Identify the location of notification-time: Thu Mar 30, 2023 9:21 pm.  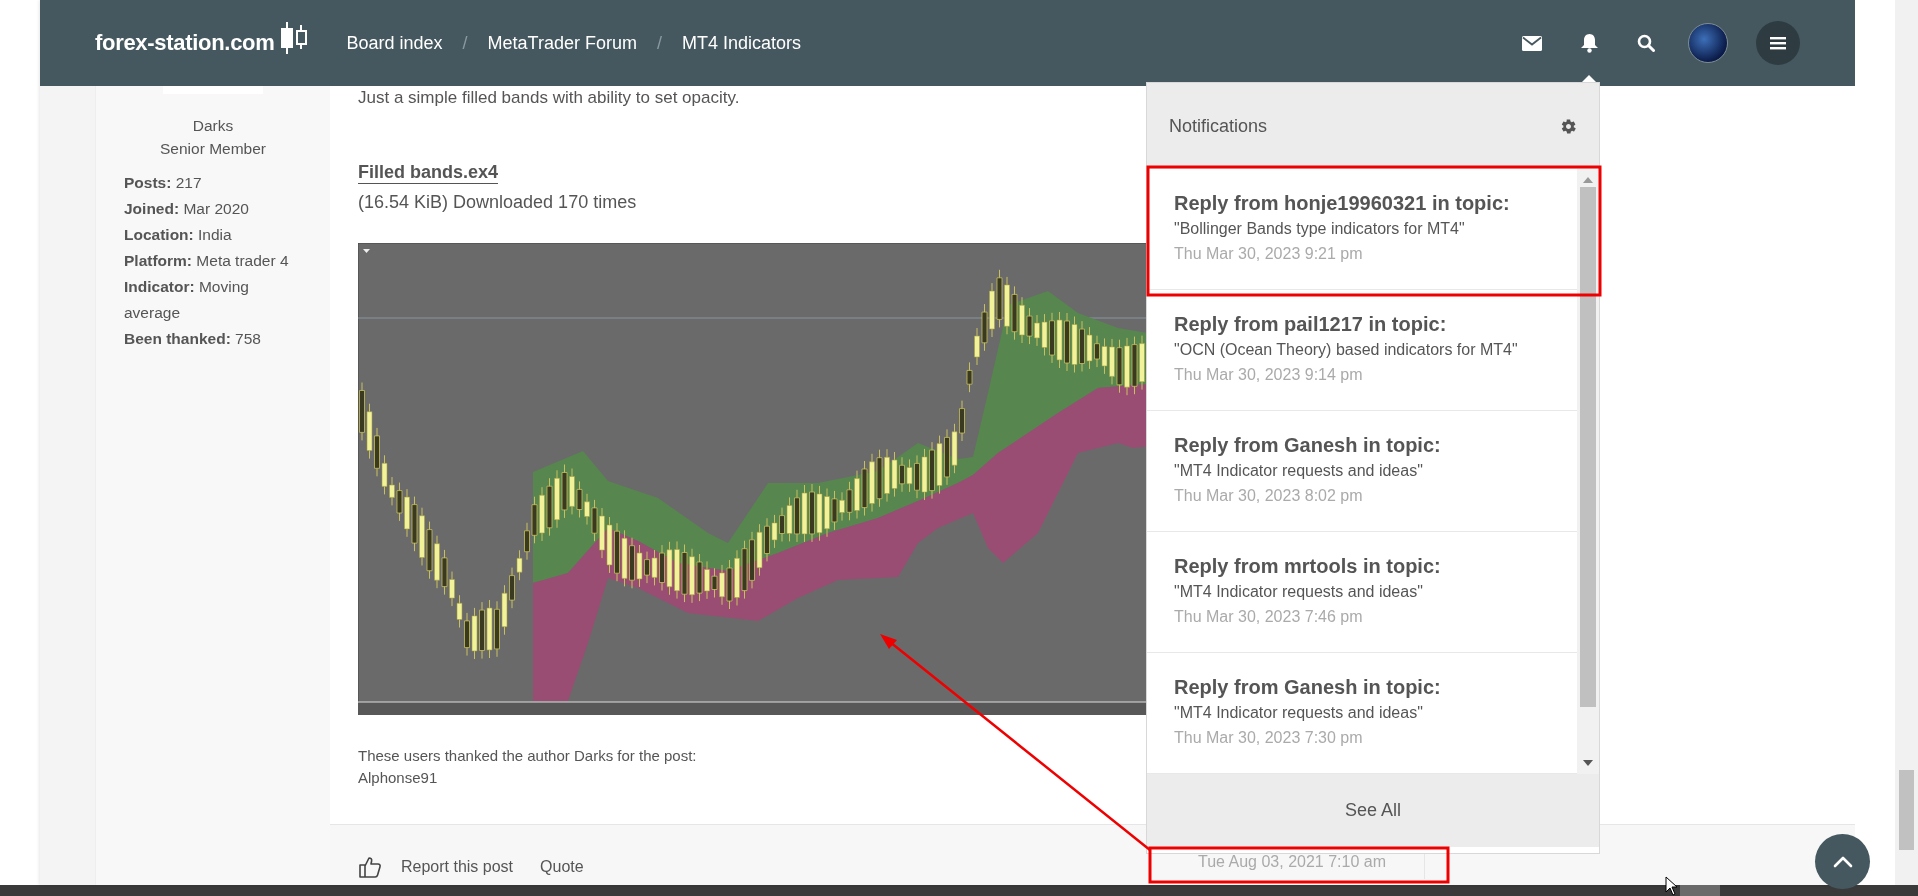
(1269, 254).